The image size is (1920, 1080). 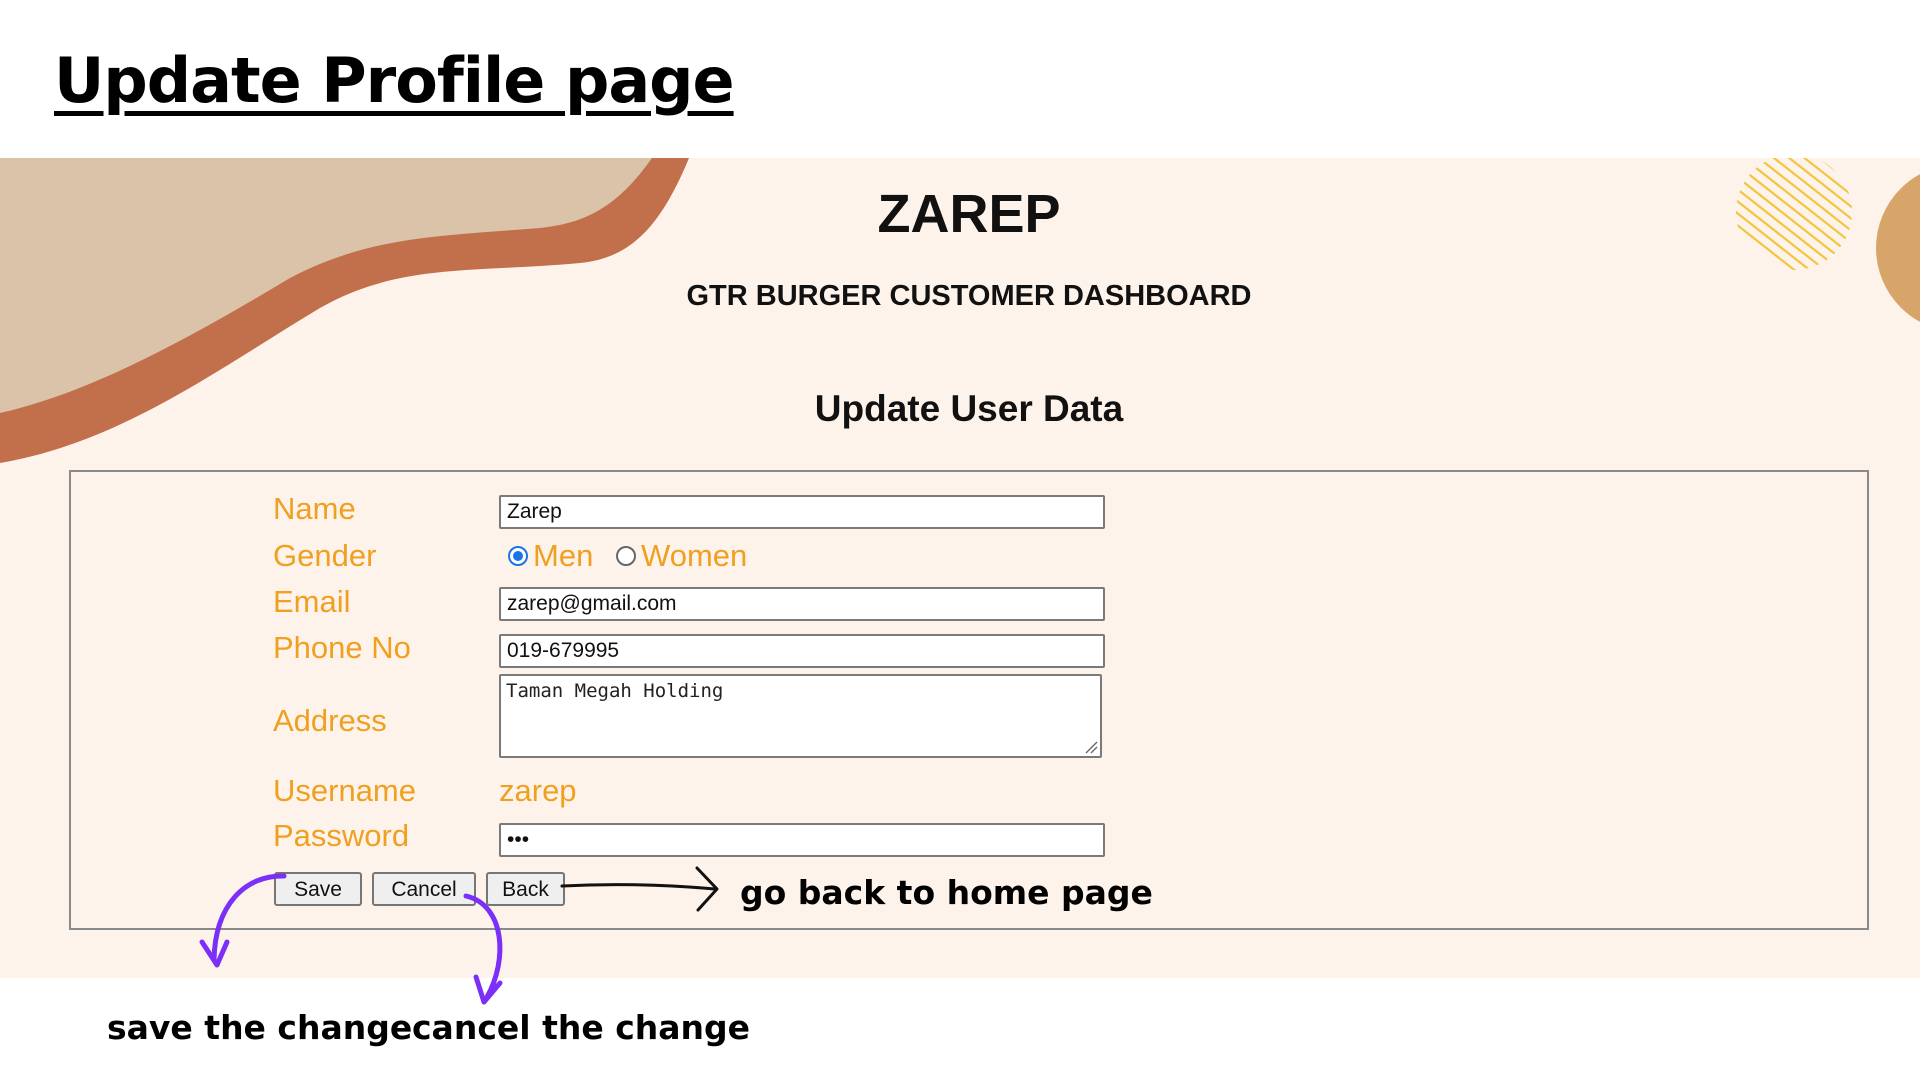 What do you see at coordinates (946, 892) in the screenshot?
I see `back-annotation: go back to home page` at bounding box center [946, 892].